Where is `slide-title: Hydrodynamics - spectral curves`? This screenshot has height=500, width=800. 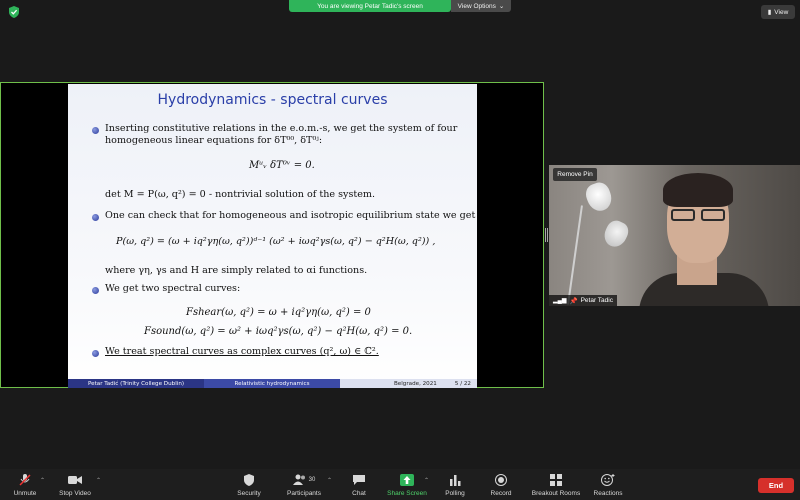
slide-title: Hydrodynamics - spectral curves is located at coordinates (272, 100).